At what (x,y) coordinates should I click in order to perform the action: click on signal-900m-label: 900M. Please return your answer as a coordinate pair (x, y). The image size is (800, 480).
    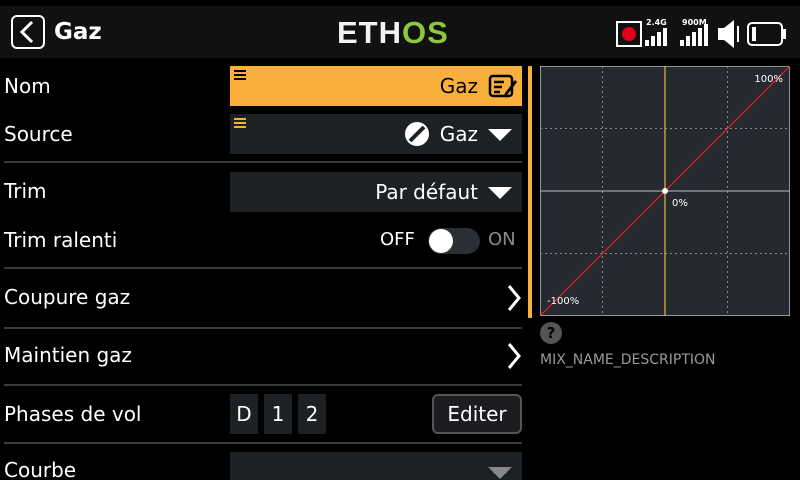
    Looking at the image, I should click on (694, 22).